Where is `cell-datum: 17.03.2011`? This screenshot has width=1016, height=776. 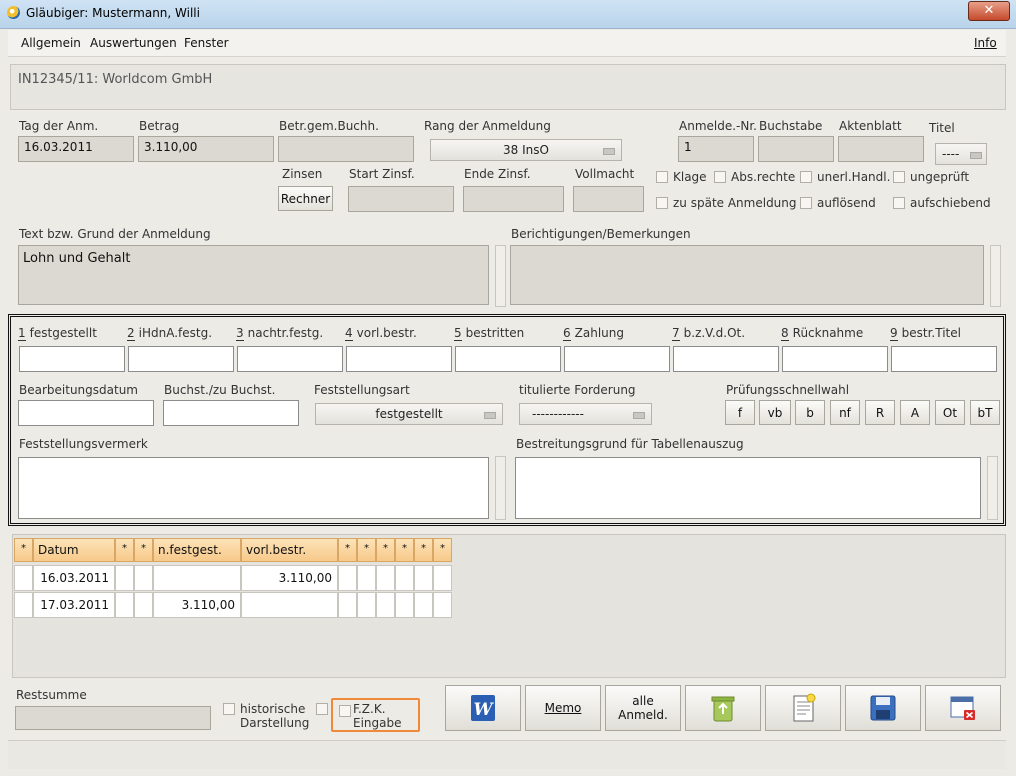
cell-datum: 17.03.2011 is located at coordinates (74, 605).